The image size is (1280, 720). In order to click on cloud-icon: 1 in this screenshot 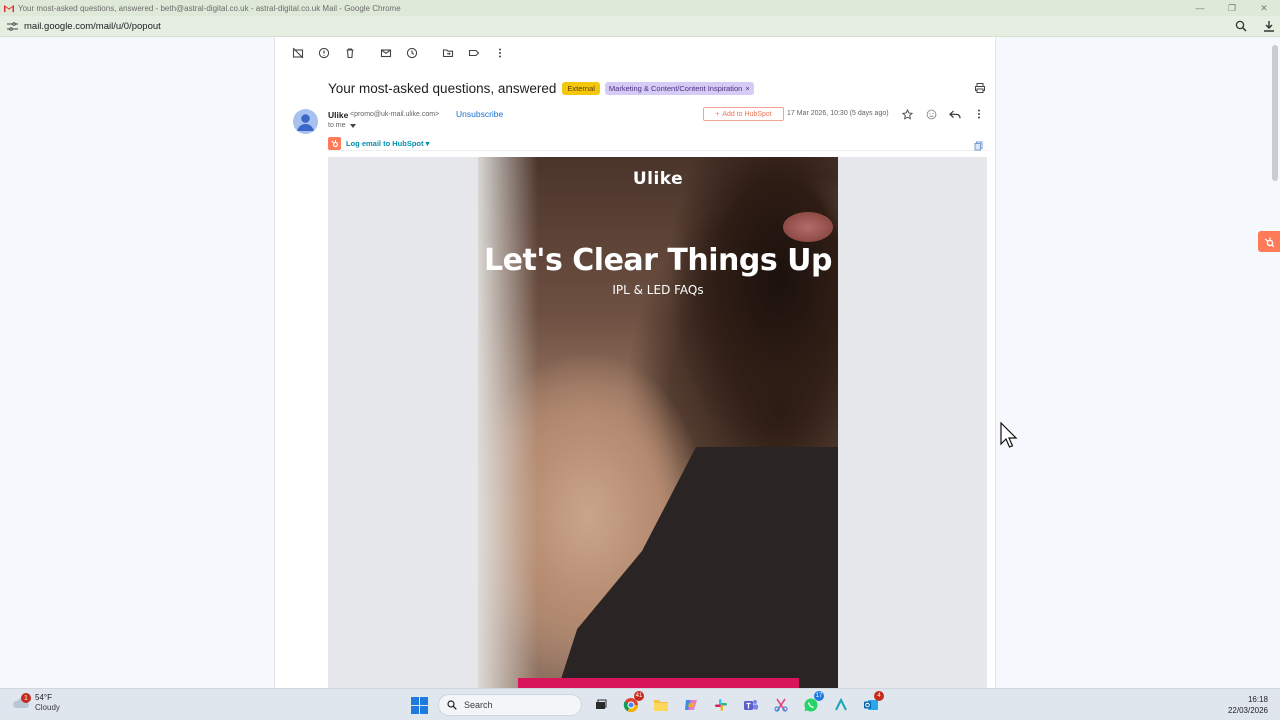, I will do `click(21, 701)`.